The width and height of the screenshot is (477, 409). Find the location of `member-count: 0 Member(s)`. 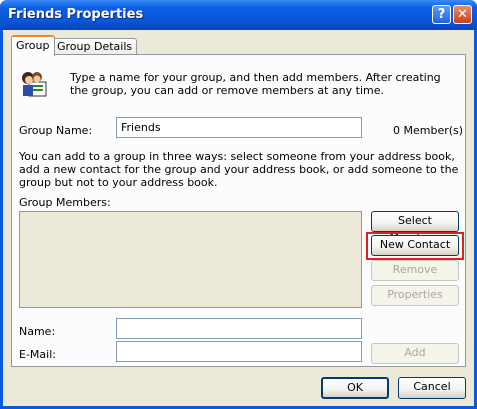

member-count: 0 Member(s) is located at coordinates (428, 130).